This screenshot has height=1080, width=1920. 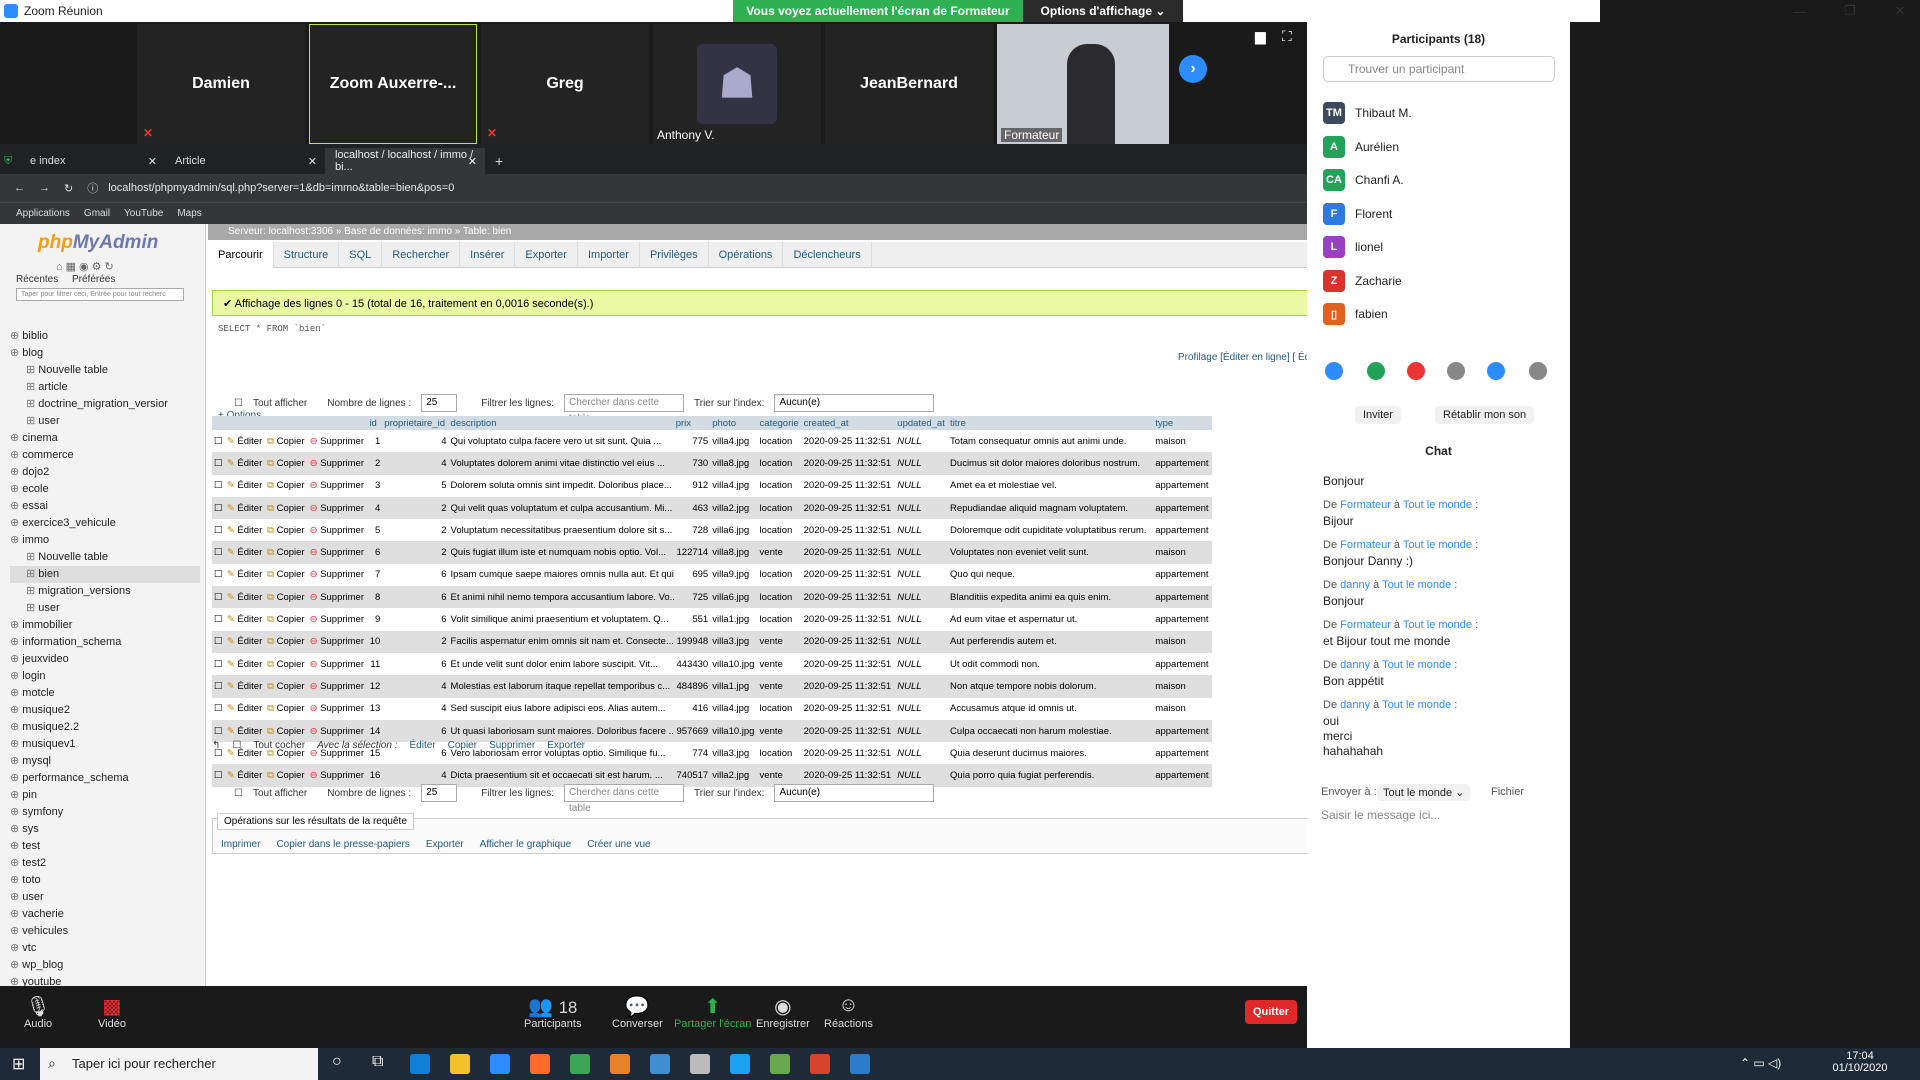 I want to click on table-cell: Culpa occaecati non harum molestiae., so click(x=1051, y=731).